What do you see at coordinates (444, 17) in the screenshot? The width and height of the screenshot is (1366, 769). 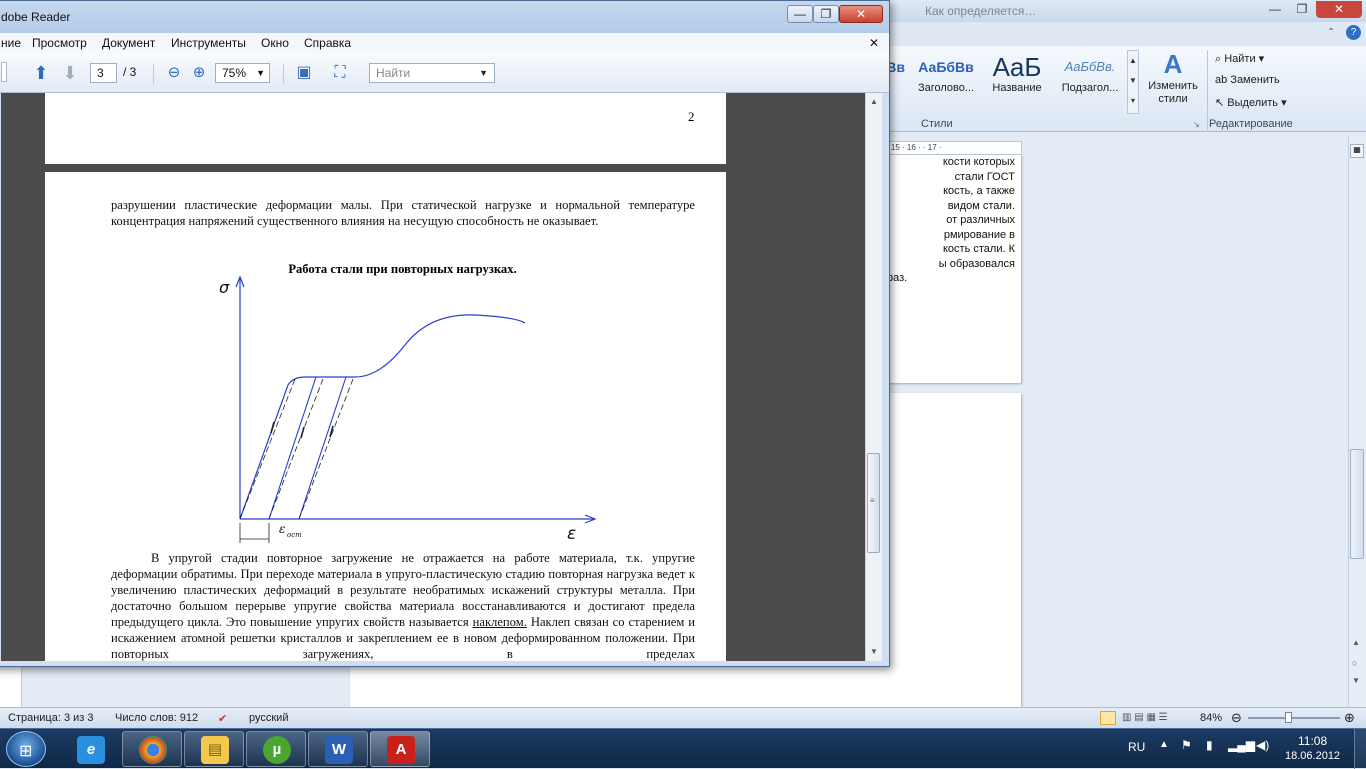 I see `reader-titlebar: dobe Reader — ❐ ✕` at bounding box center [444, 17].